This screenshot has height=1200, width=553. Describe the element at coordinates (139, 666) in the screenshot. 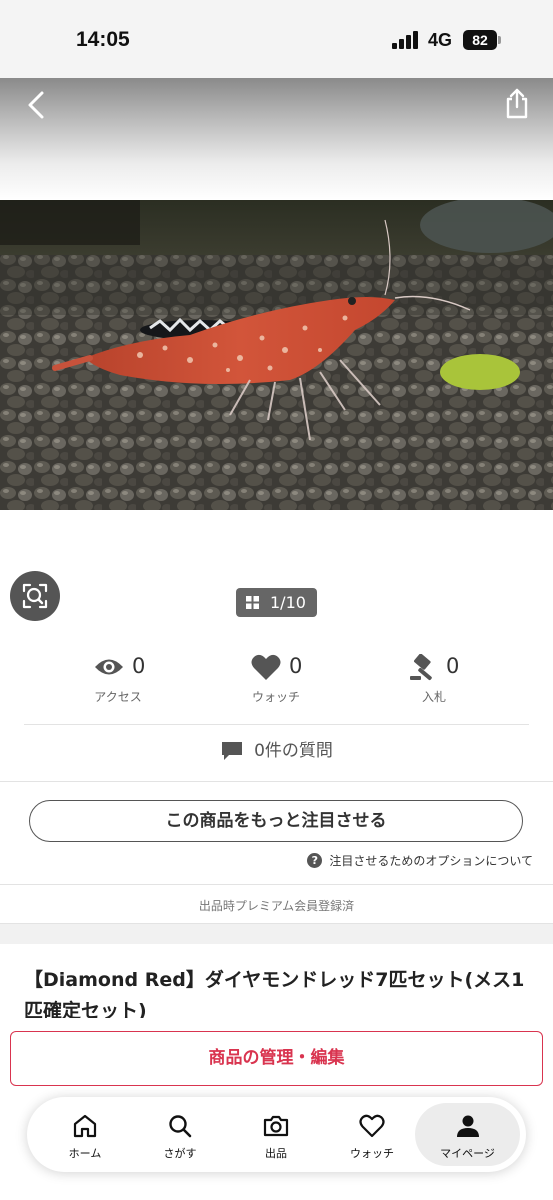

I see `stat-access-value: 0` at that location.